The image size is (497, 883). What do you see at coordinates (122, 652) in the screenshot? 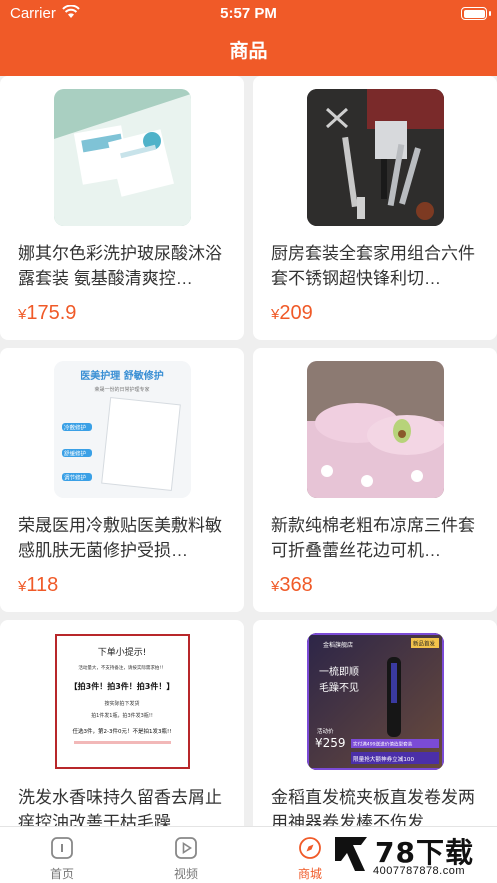
I see `image-heading: 下单小提示!` at bounding box center [122, 652].